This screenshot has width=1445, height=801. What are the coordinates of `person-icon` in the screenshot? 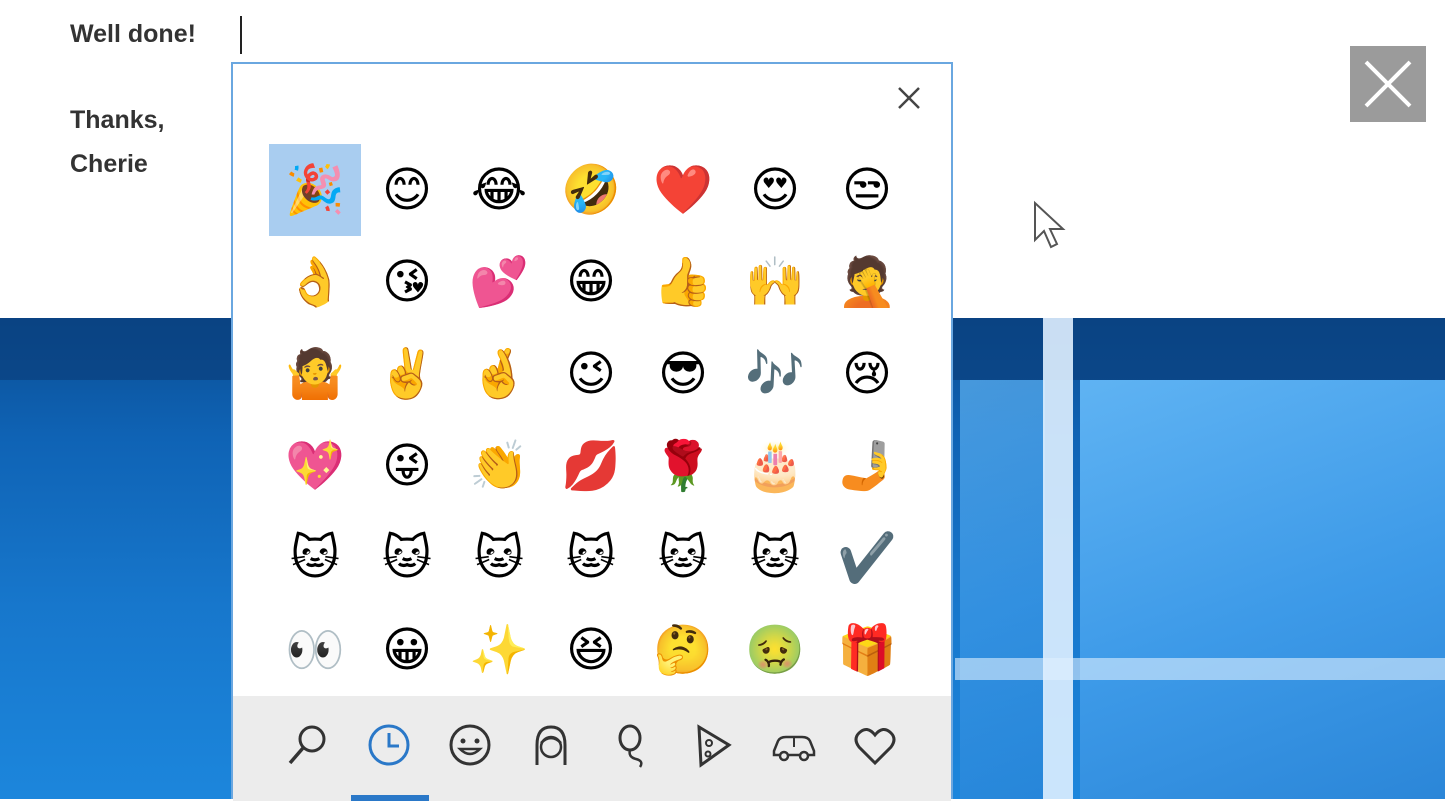 It's located at (551, 745).